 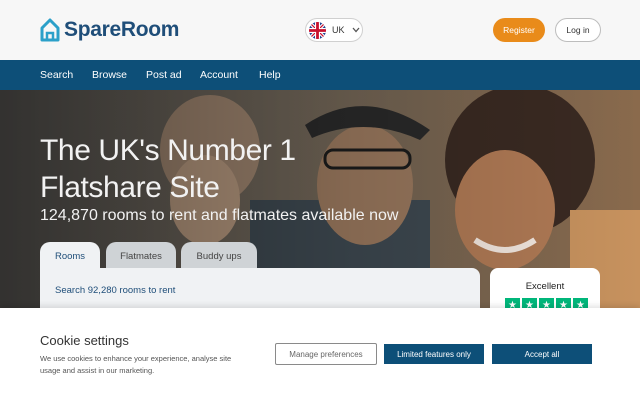 I want to click on cookie-title: Cookie settings, so click(x=84, y=340).